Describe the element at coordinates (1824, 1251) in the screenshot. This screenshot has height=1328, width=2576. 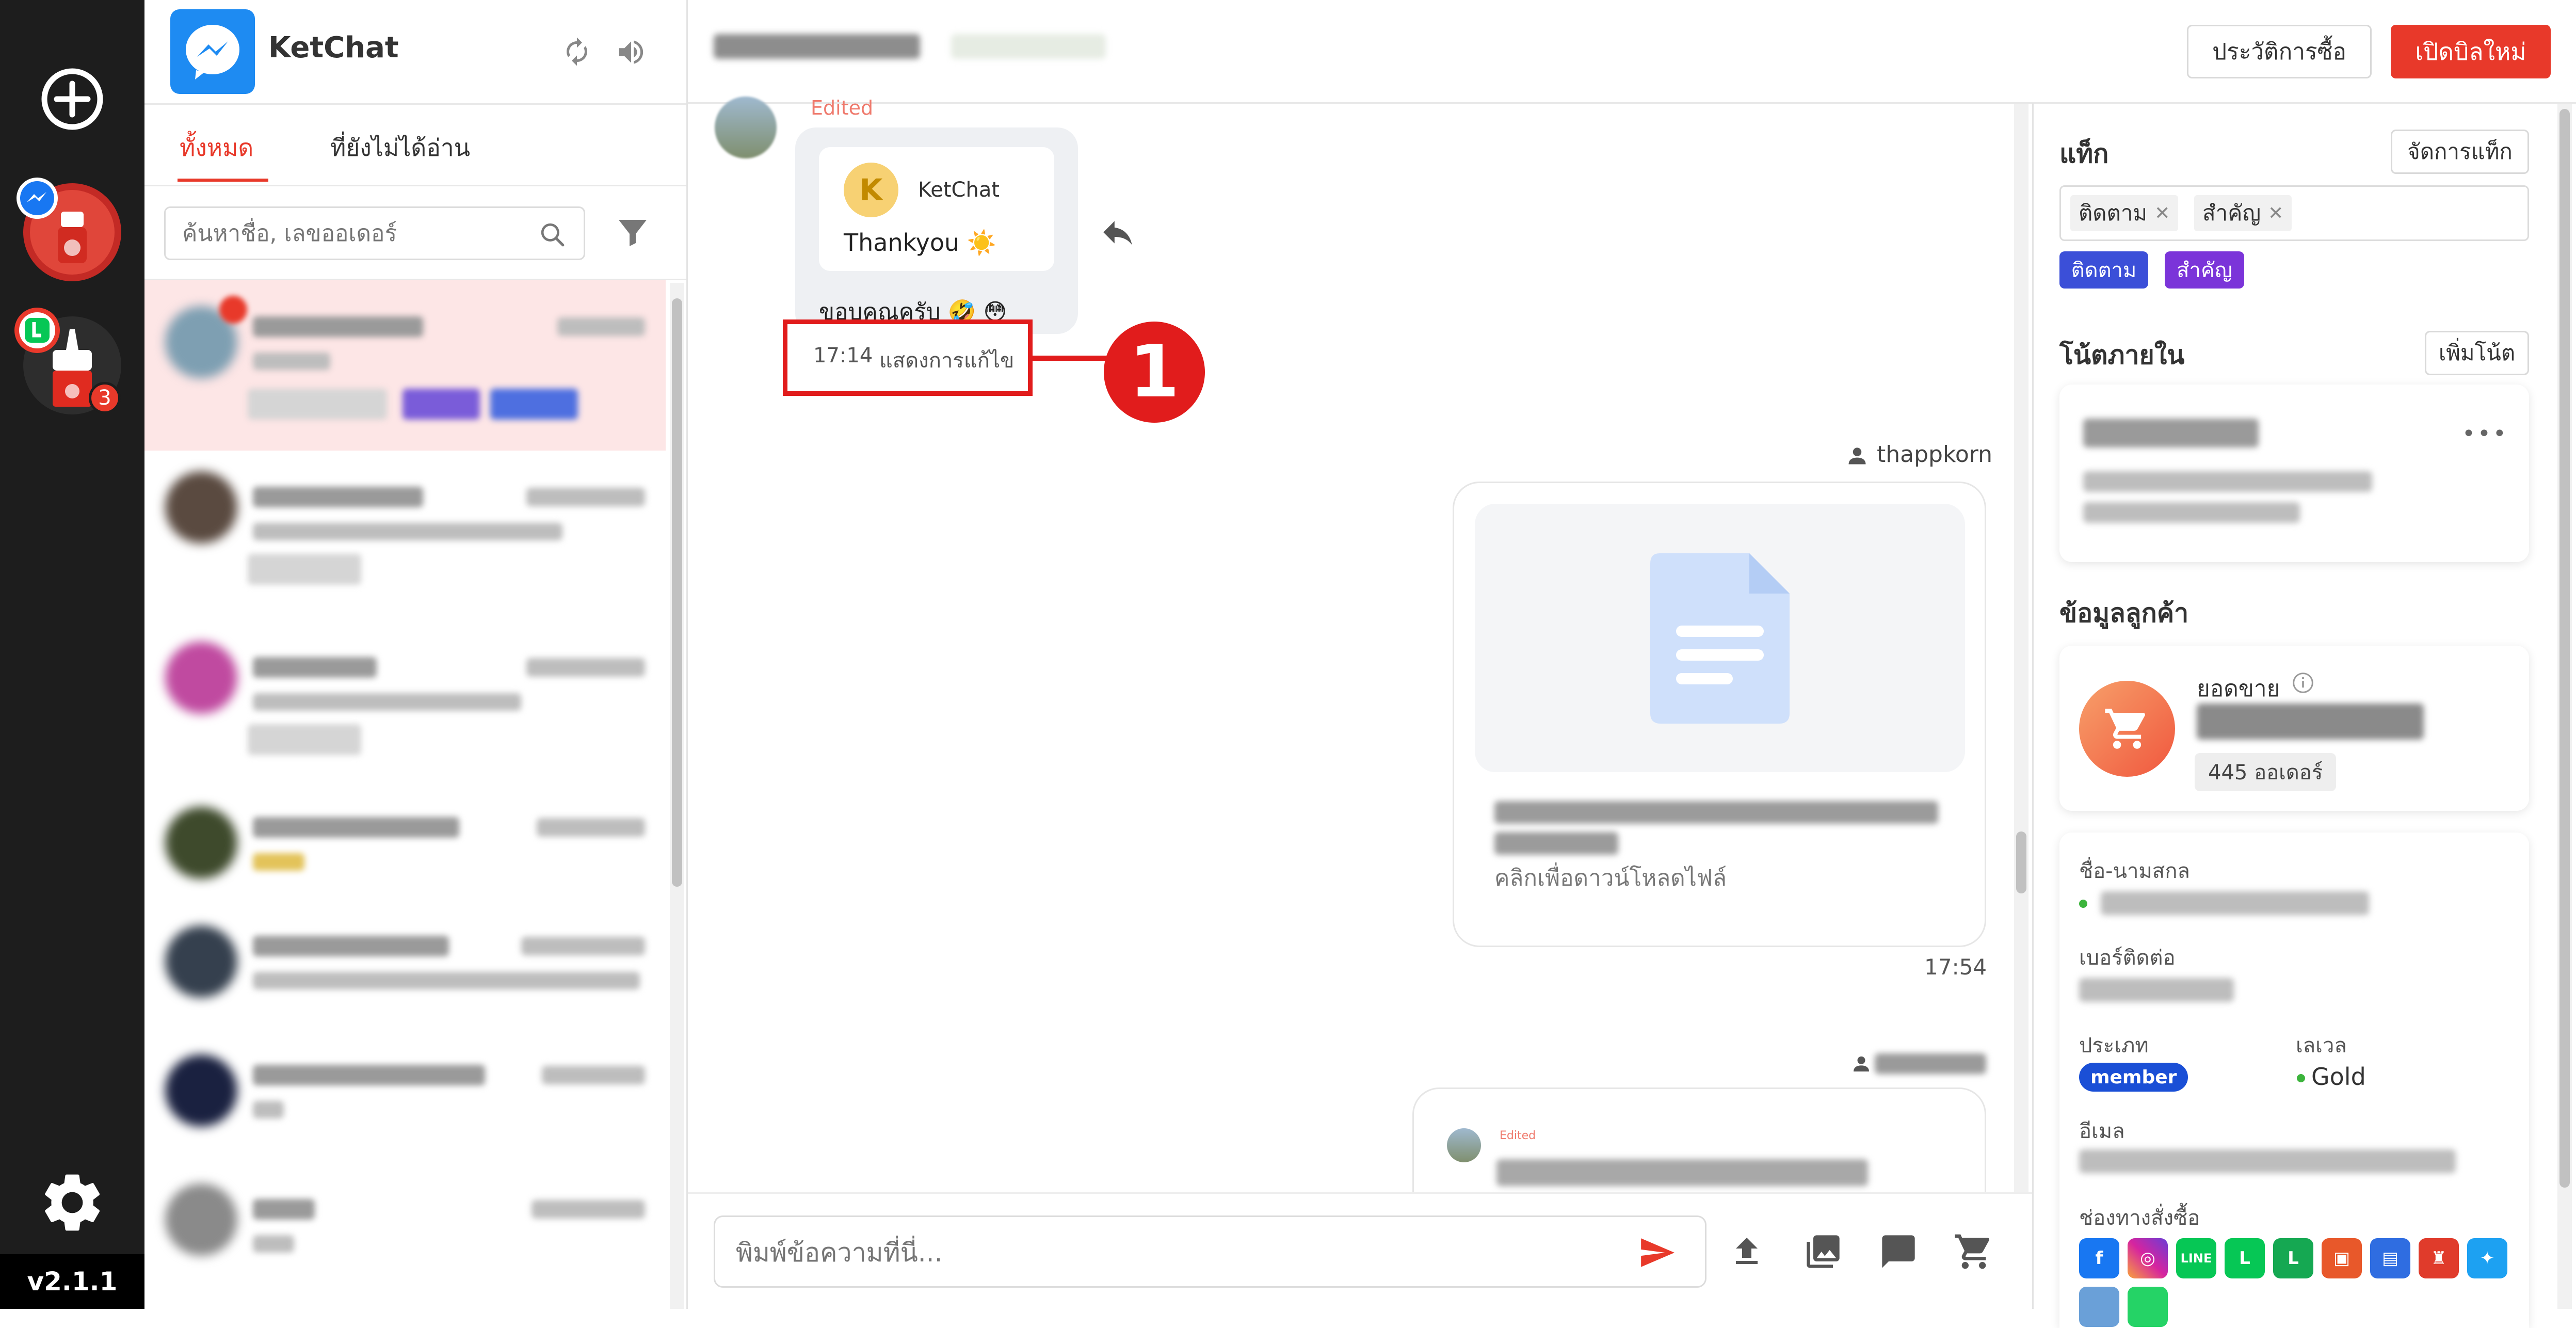
I see `image-icon` at that location.